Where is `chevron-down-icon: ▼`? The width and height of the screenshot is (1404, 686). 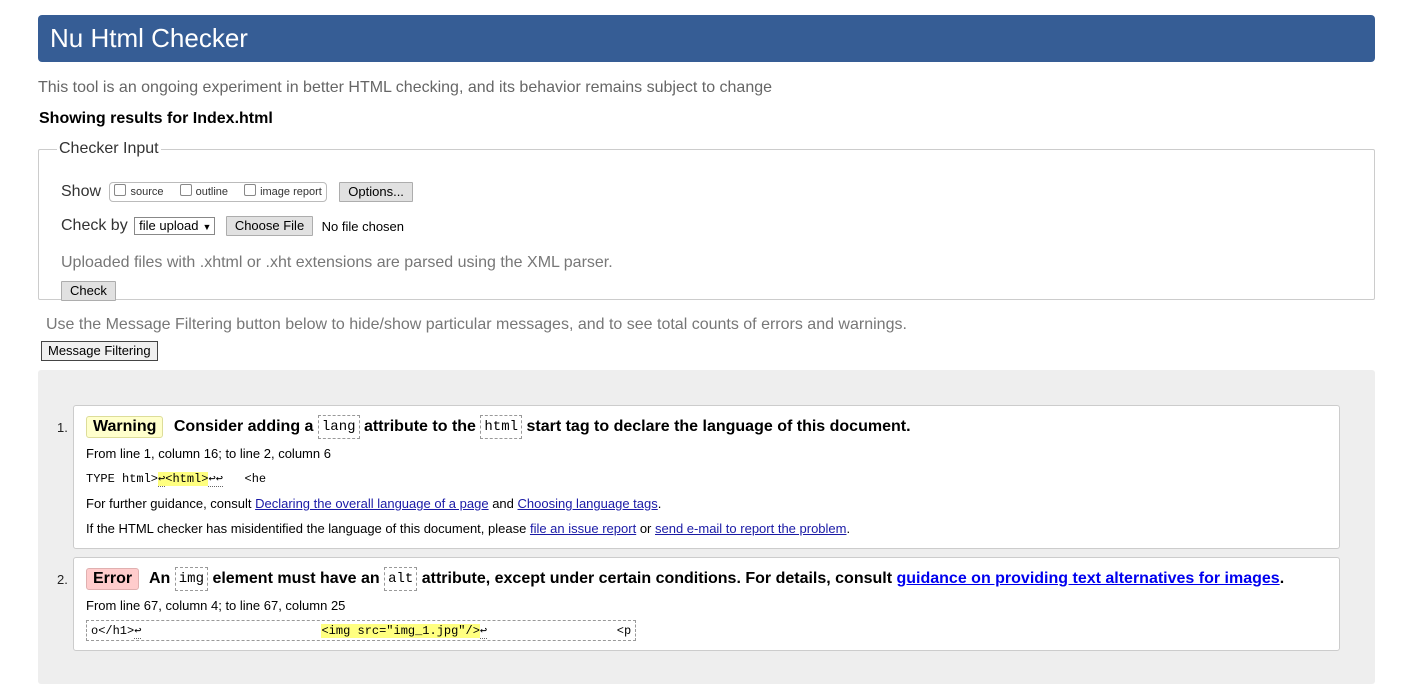
chevron-down-icon: ▼ is located at coordinates (207, 227).